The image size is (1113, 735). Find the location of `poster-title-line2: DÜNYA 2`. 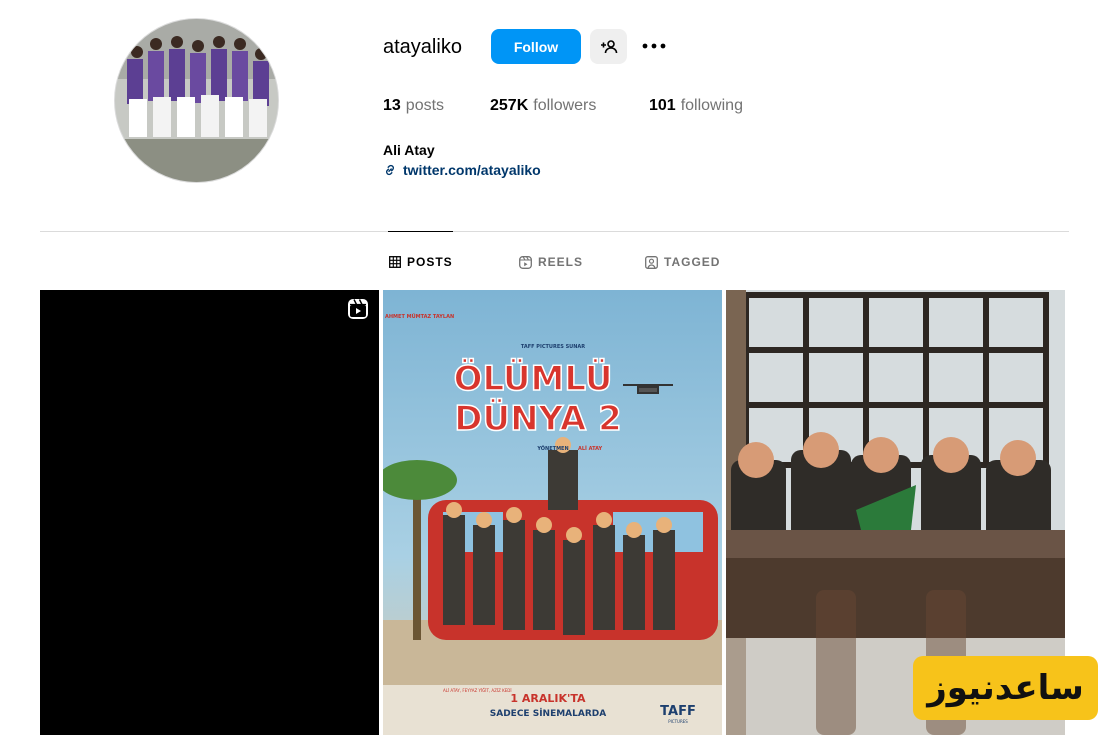

poster-title-line2: DÜNYA 2 is located at coordinates (537, 418).